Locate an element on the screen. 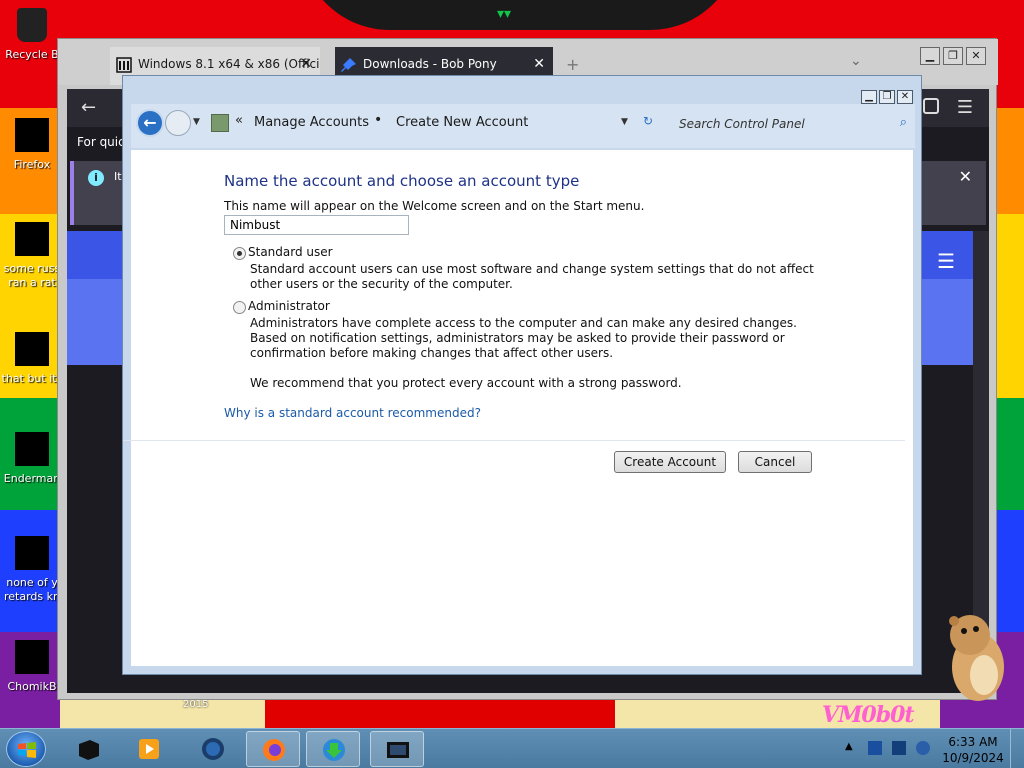 The height and width of the screenshot is (768, 1024). show-hidden-icons: ▲ is located at coordinates (849, 746).